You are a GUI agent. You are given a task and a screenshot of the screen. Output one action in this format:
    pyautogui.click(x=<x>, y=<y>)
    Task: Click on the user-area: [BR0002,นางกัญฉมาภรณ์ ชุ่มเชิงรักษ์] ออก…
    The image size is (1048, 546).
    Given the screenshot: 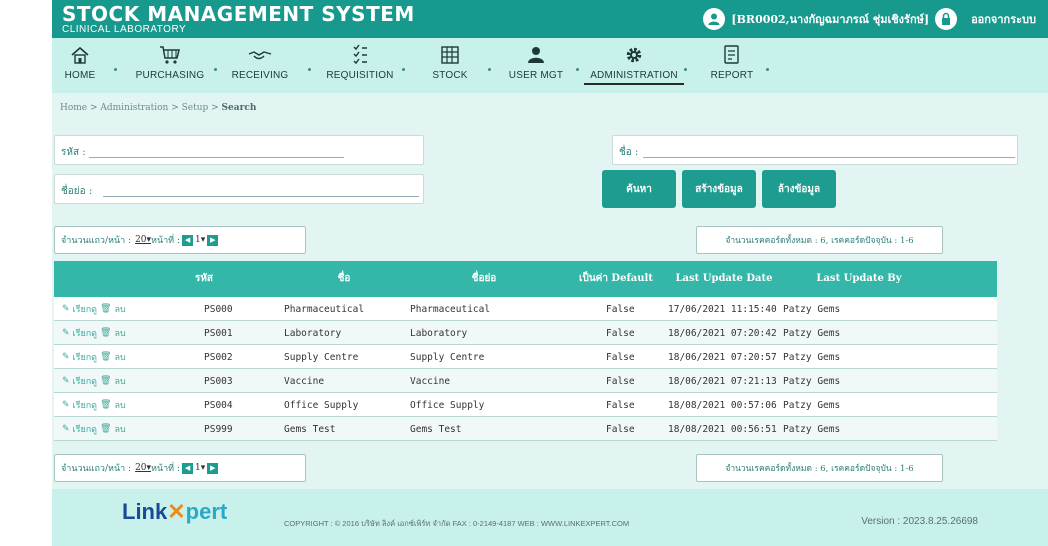 What is the action you would take?
    pyautogui.click(x=869, y=19)
    